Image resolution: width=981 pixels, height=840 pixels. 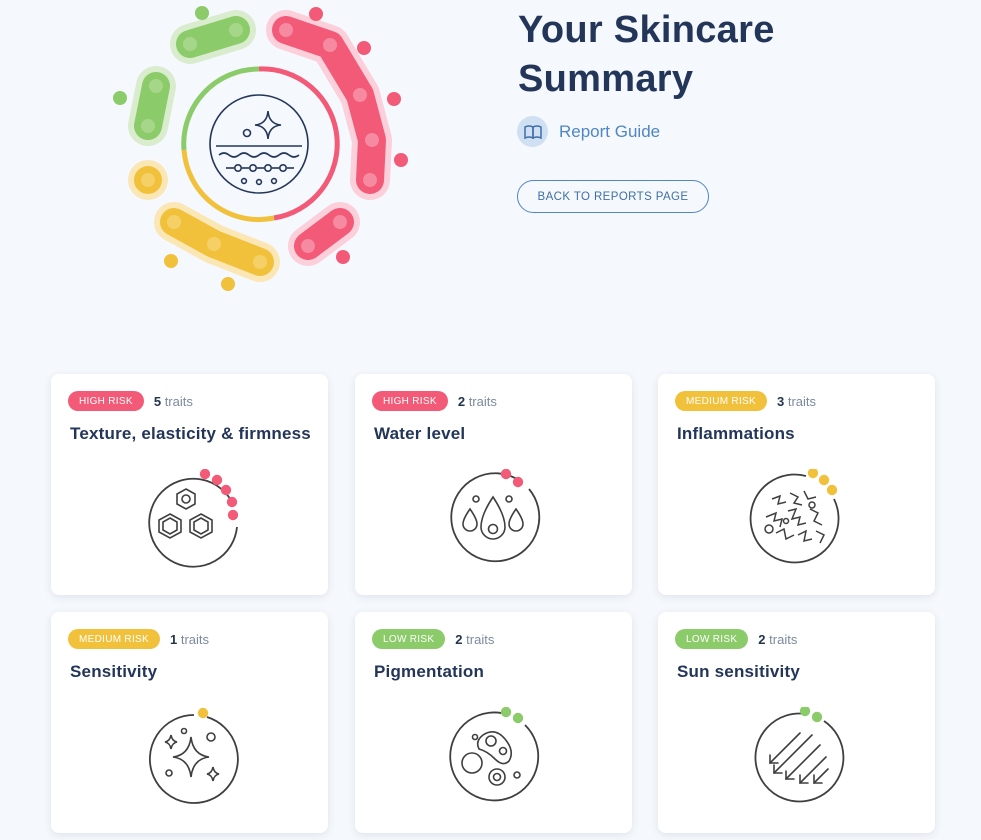 What do you see at coordinates (194, 755) in the screenshot?
I see `sparkles-icon` at bounding box center [194, 755].